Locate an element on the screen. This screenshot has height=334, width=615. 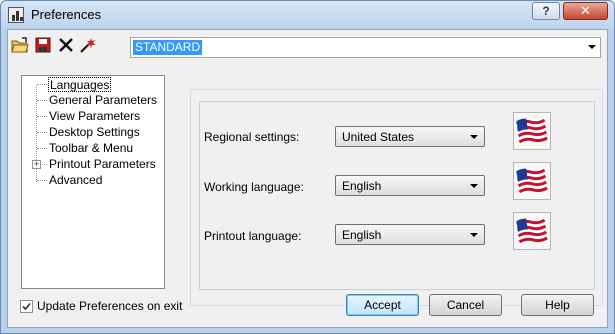
working-flag-button is located at coordinates (532, 181).